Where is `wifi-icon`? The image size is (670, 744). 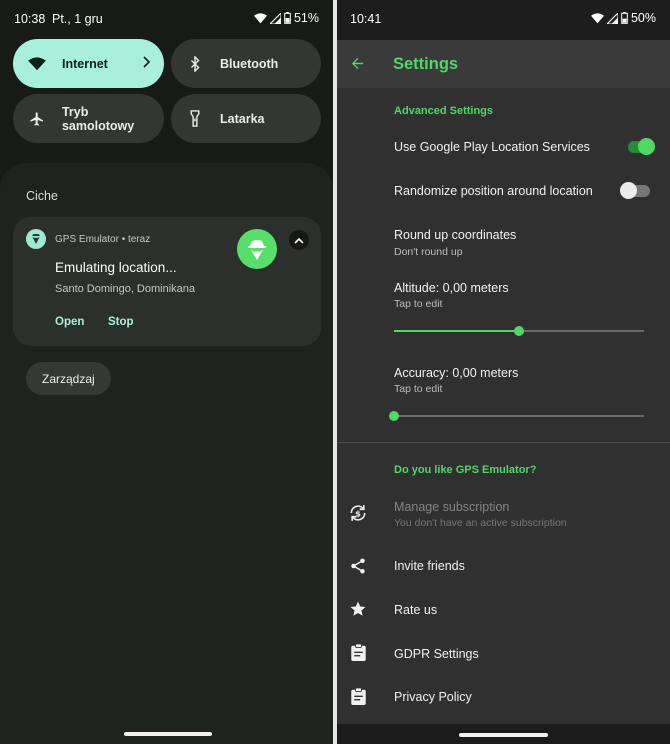
wifi-icon is located at coordinates (37, 63).